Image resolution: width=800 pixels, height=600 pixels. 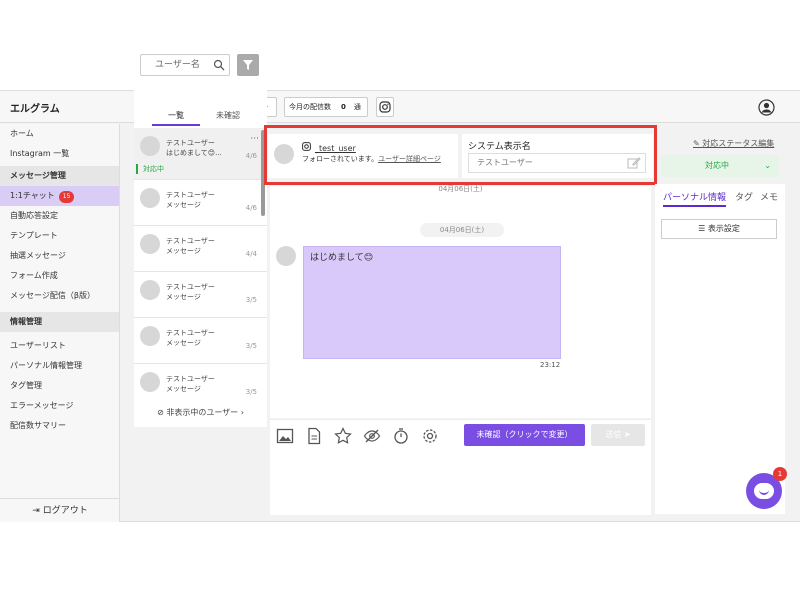 I want to click on date-divider: 04月06日(土), so click(x=462, y=230).